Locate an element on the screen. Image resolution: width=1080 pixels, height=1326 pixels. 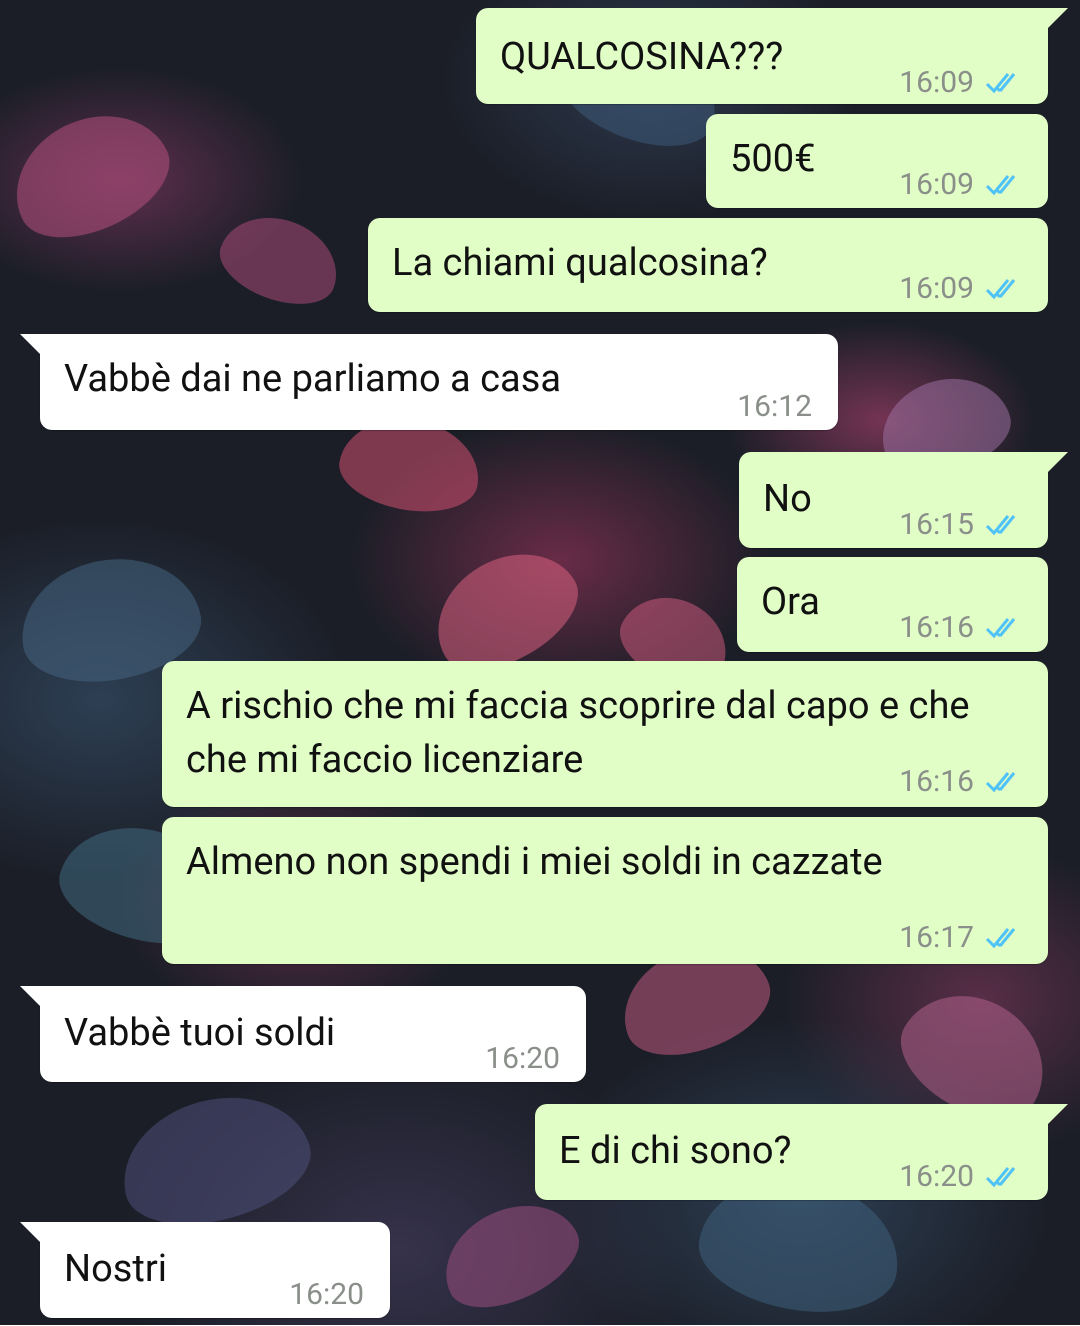
message-time: 16:12 is located at coordinates (774, 406).